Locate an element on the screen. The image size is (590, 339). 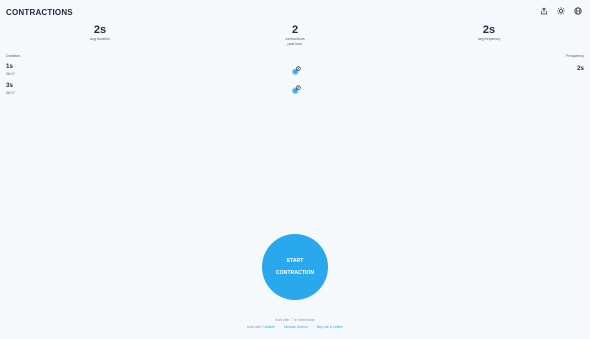
footer-link-unable: Unable is located at coordinates (268, 327).